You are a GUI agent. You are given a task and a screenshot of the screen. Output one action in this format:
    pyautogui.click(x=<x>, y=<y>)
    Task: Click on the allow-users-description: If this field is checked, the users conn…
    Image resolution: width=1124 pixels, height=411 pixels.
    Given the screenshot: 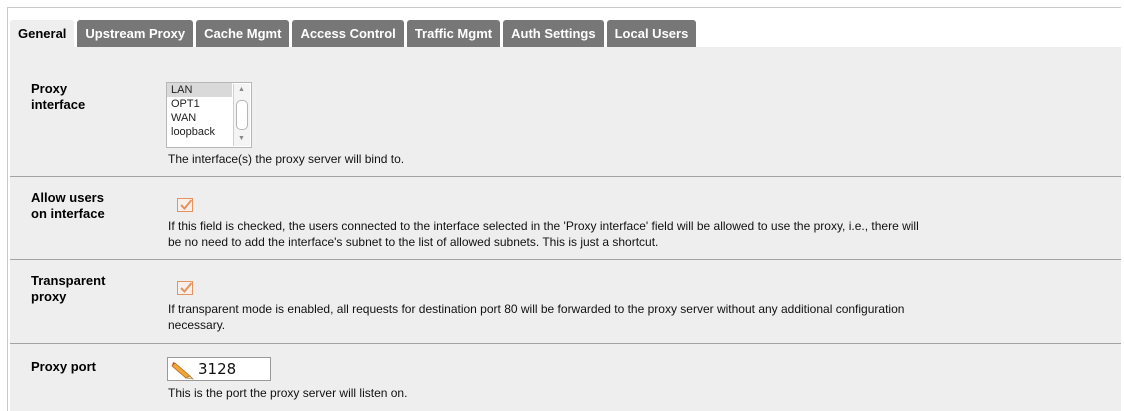 What is the action you would take?
    pyautogui.click(x=640, y=234)
    